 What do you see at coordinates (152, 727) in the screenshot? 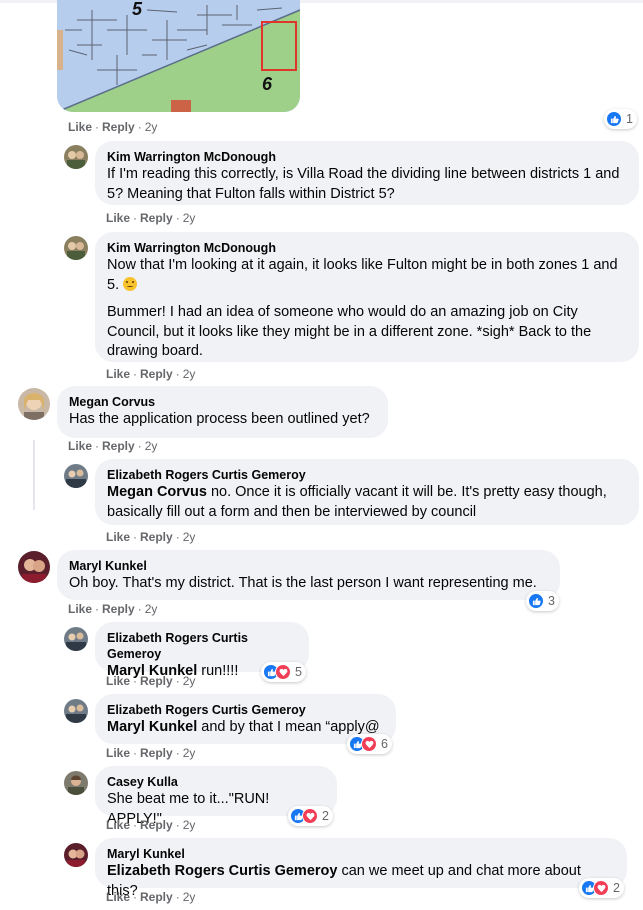
I see `mention-link: Maryl Kunkel` at bounding box center [152, 727].